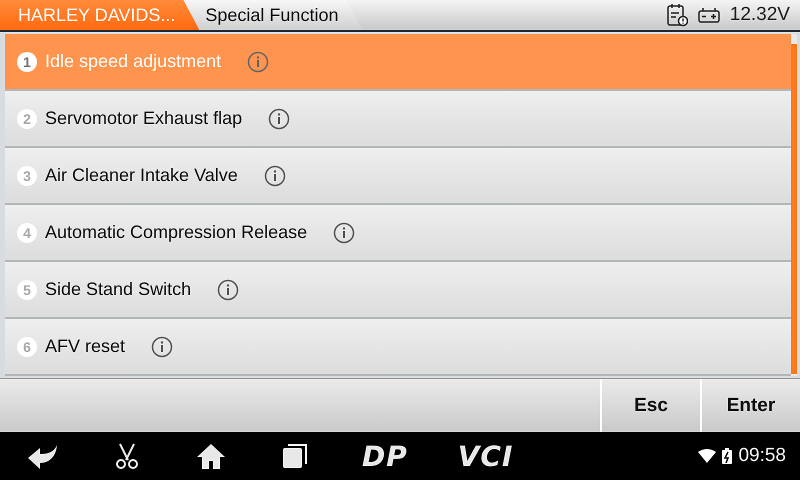 This screenshot has width=800, height=480. What do you see at coordinates (27, 290) in the screenshot?
I see `item-number: 5` at bounding box center [27, 290].